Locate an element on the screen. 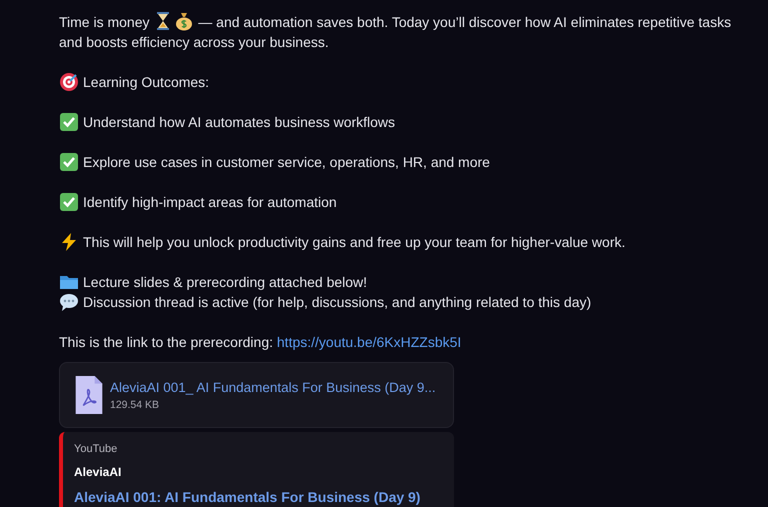 The image size is (768, 507). body-text: Understand how AI automates business workflows is located at coordinates (239, 122).